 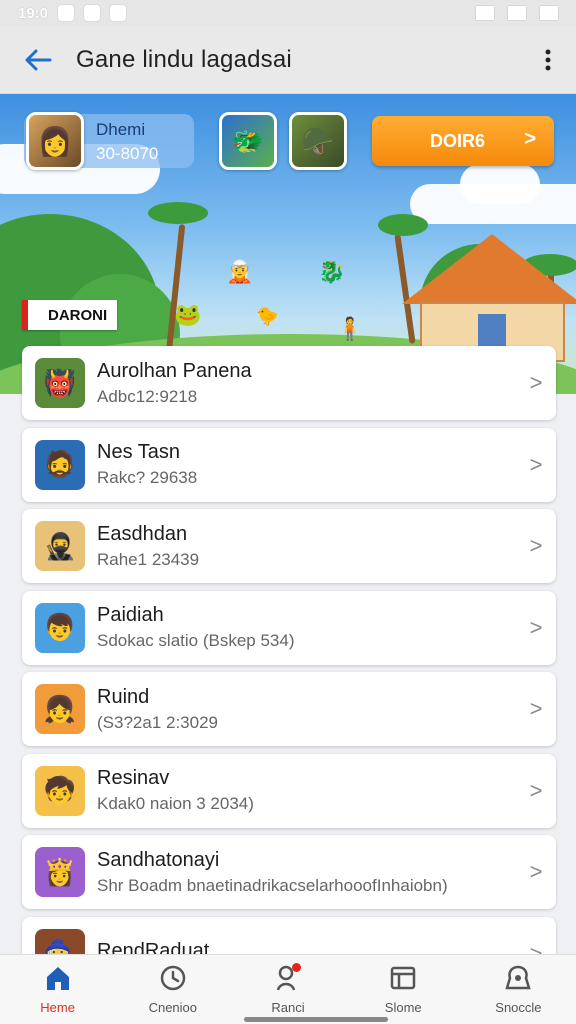 I want to click on home-icon, so click(x=58, y=978).